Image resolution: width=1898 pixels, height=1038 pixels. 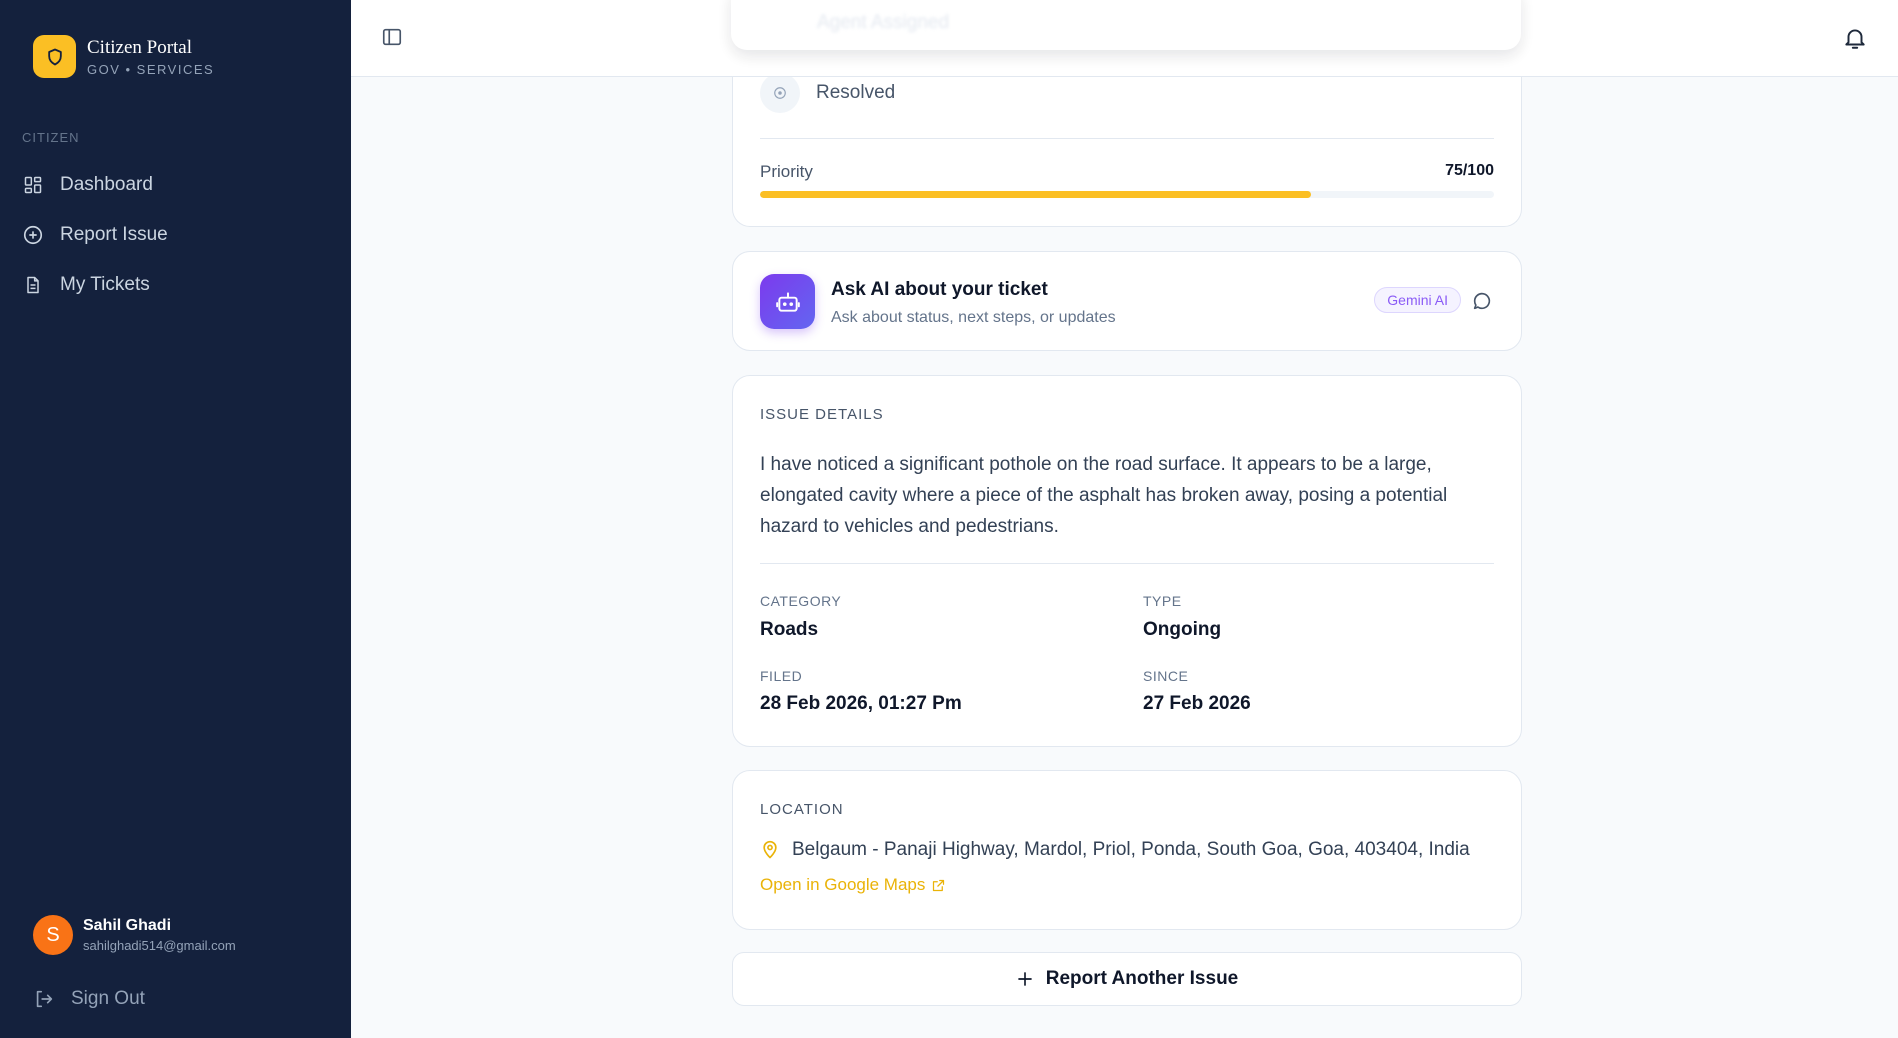 What do you see at coordinates (822, 414) in the screenshot?
I see `issue-details-heading: ISSUE DETAILS` at bounding box center [822, 414].